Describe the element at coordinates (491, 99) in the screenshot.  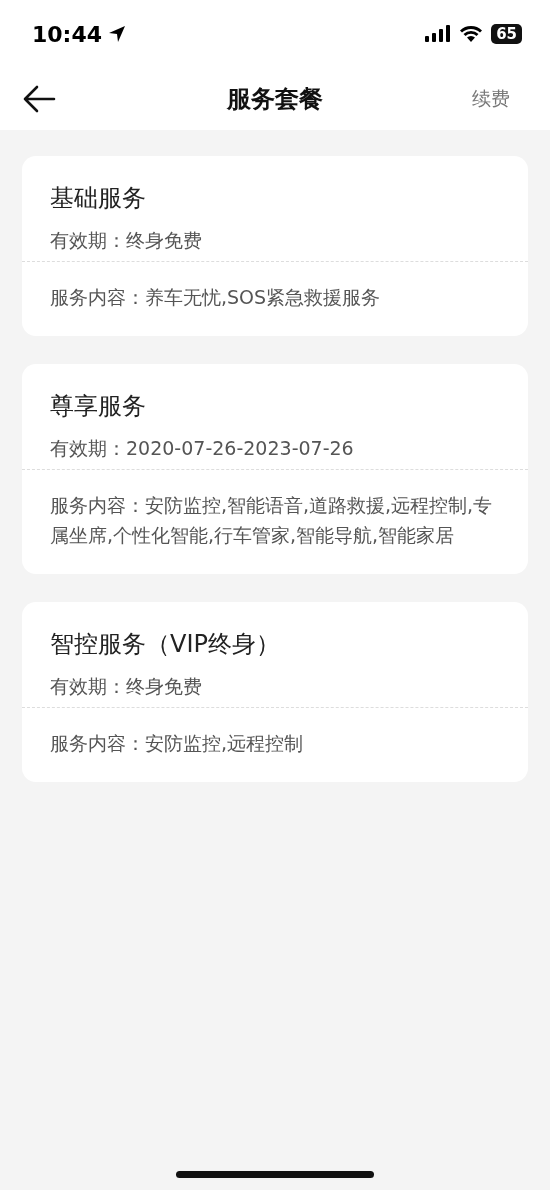
I see `renew-button: 续费` at that location.